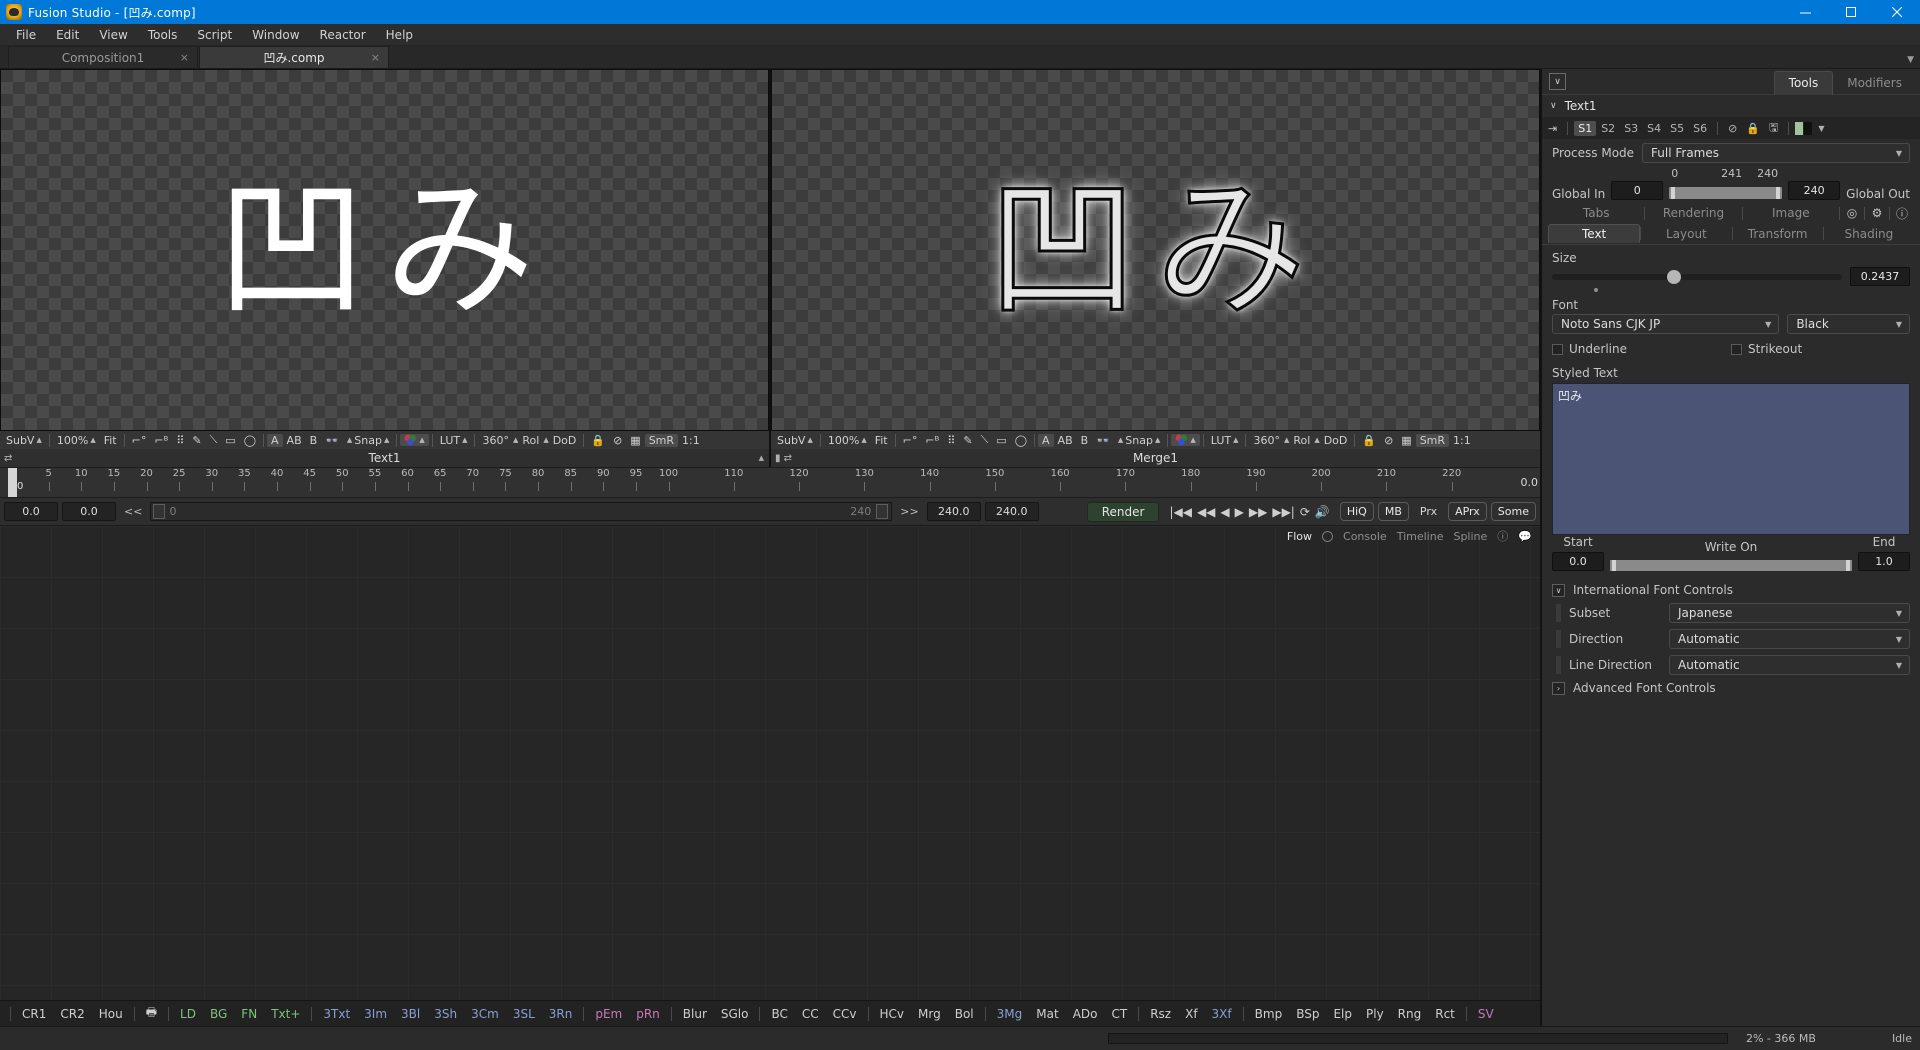 The width and height of the screenshot is (1920, 1050). I want to click on tool-button-3xf: 3Xf, so click(1222, 1014).